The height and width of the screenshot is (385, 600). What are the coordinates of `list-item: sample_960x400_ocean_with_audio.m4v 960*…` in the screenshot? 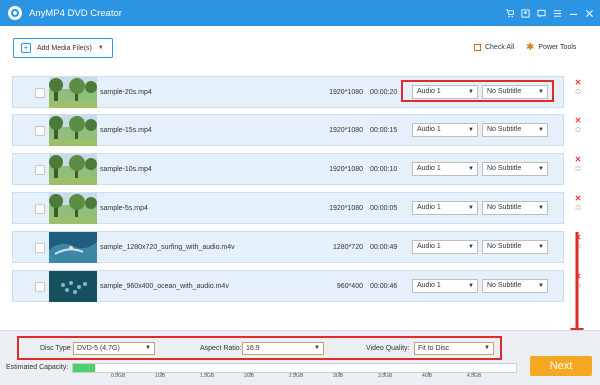 It's located at (288, 286).